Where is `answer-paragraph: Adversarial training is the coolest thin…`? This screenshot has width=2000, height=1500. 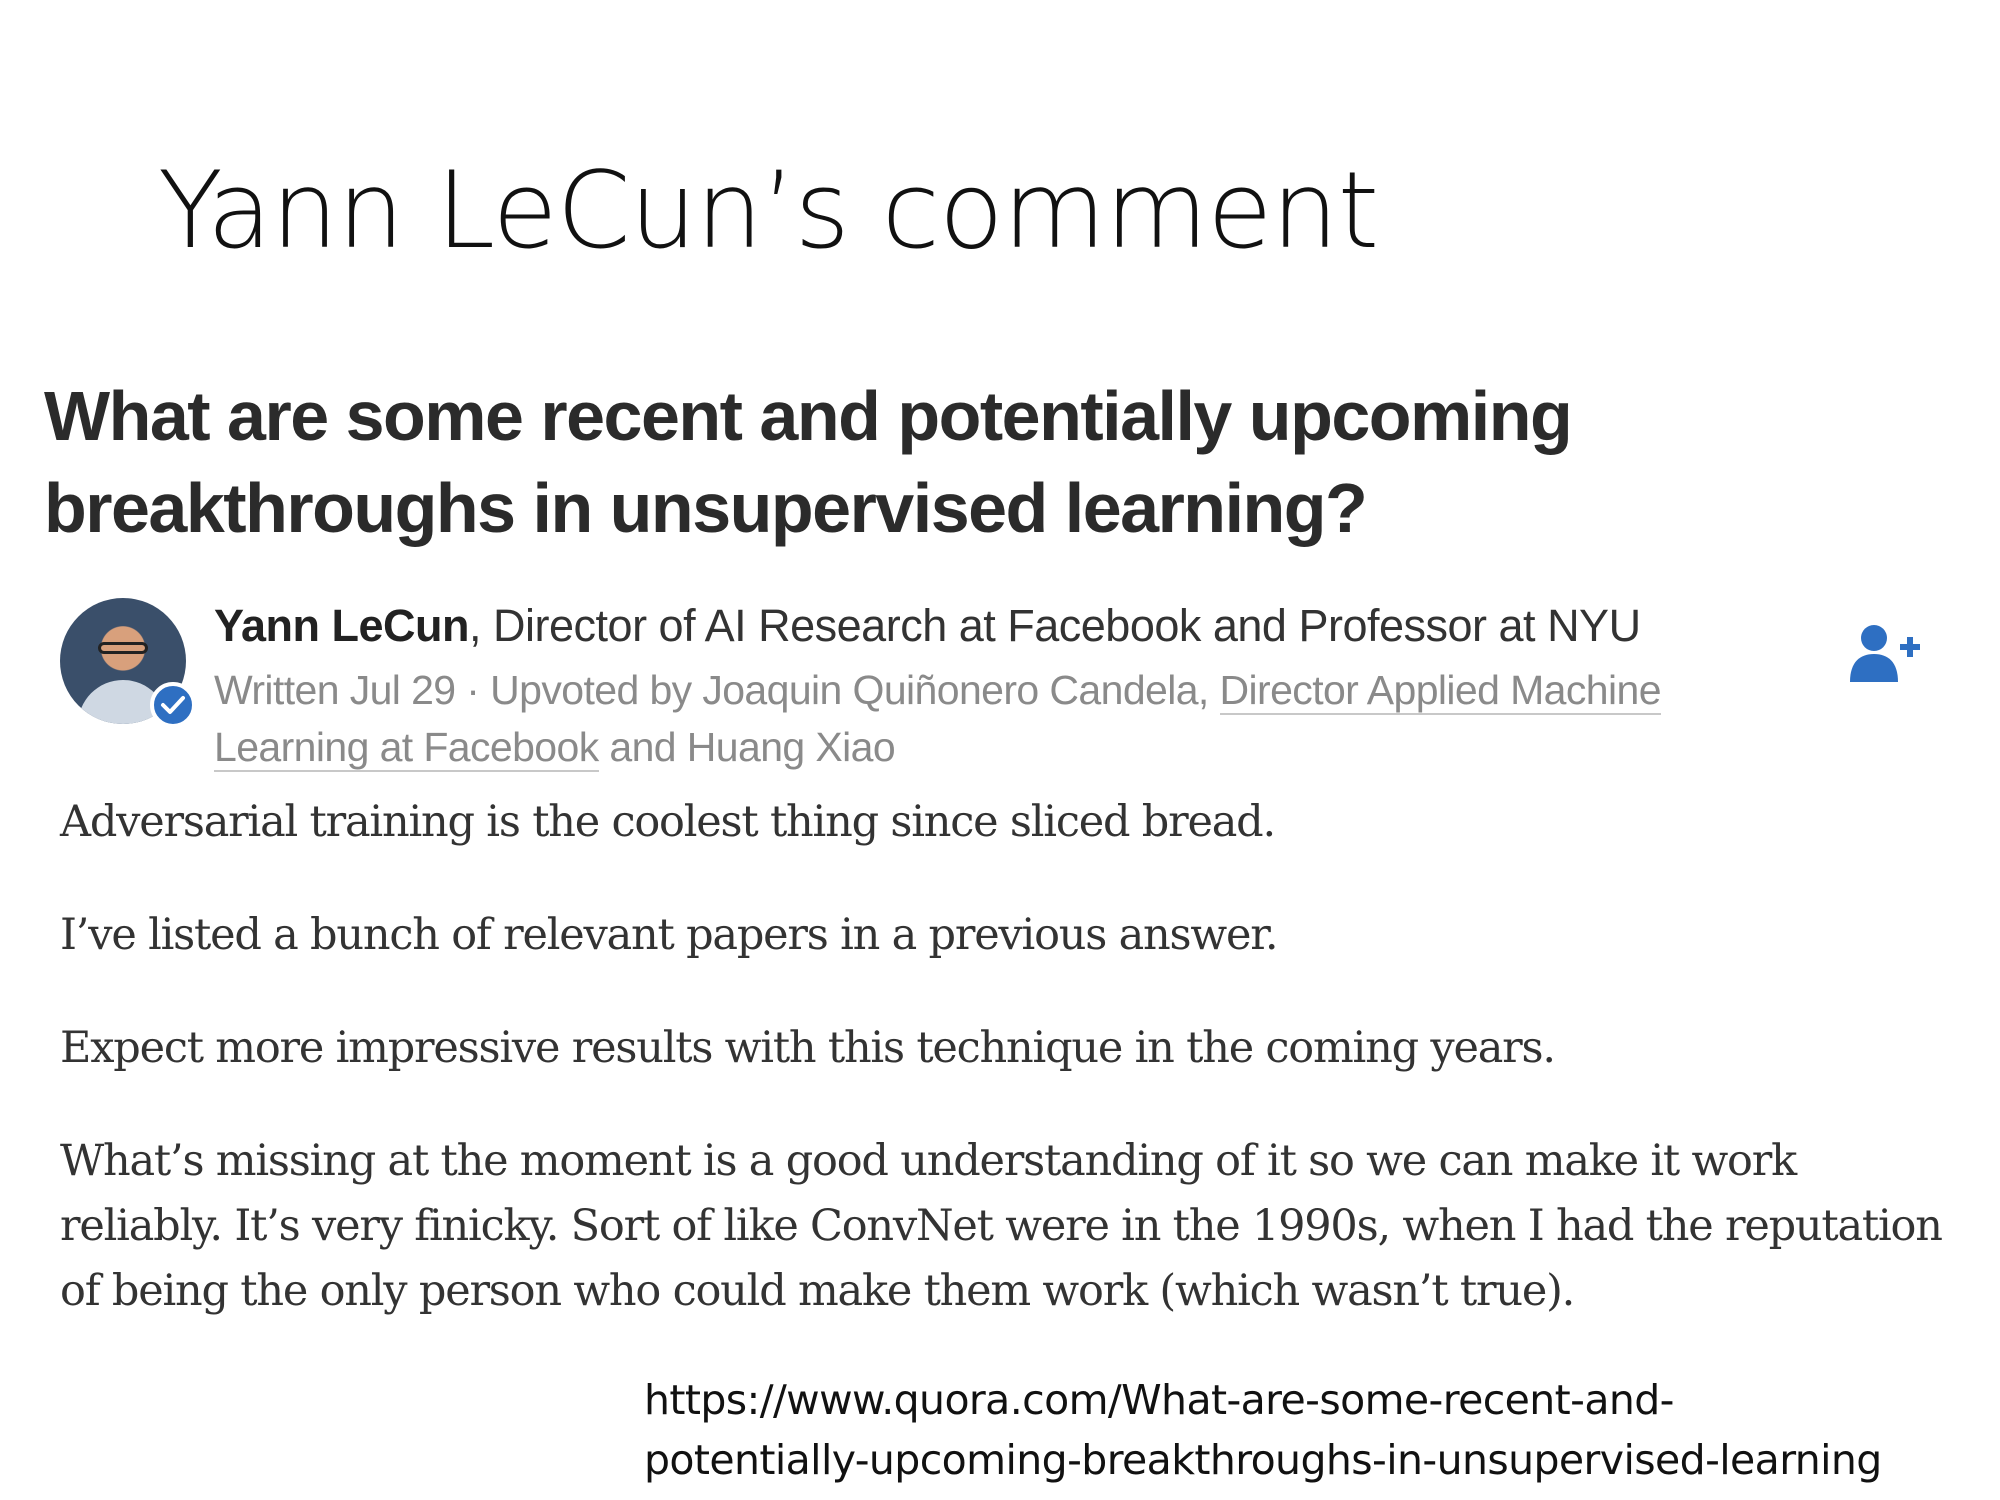 answer-paragraph: Adversarial training is the coolest thin… is located at coordinates (668, 822).